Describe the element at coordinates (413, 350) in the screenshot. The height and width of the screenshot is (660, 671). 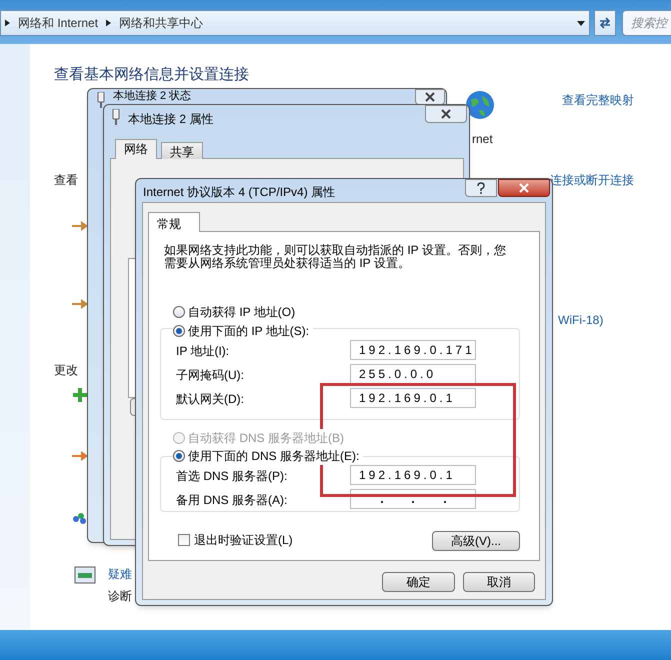
I see `ip-address-field: 192.169.0.171` at that location.